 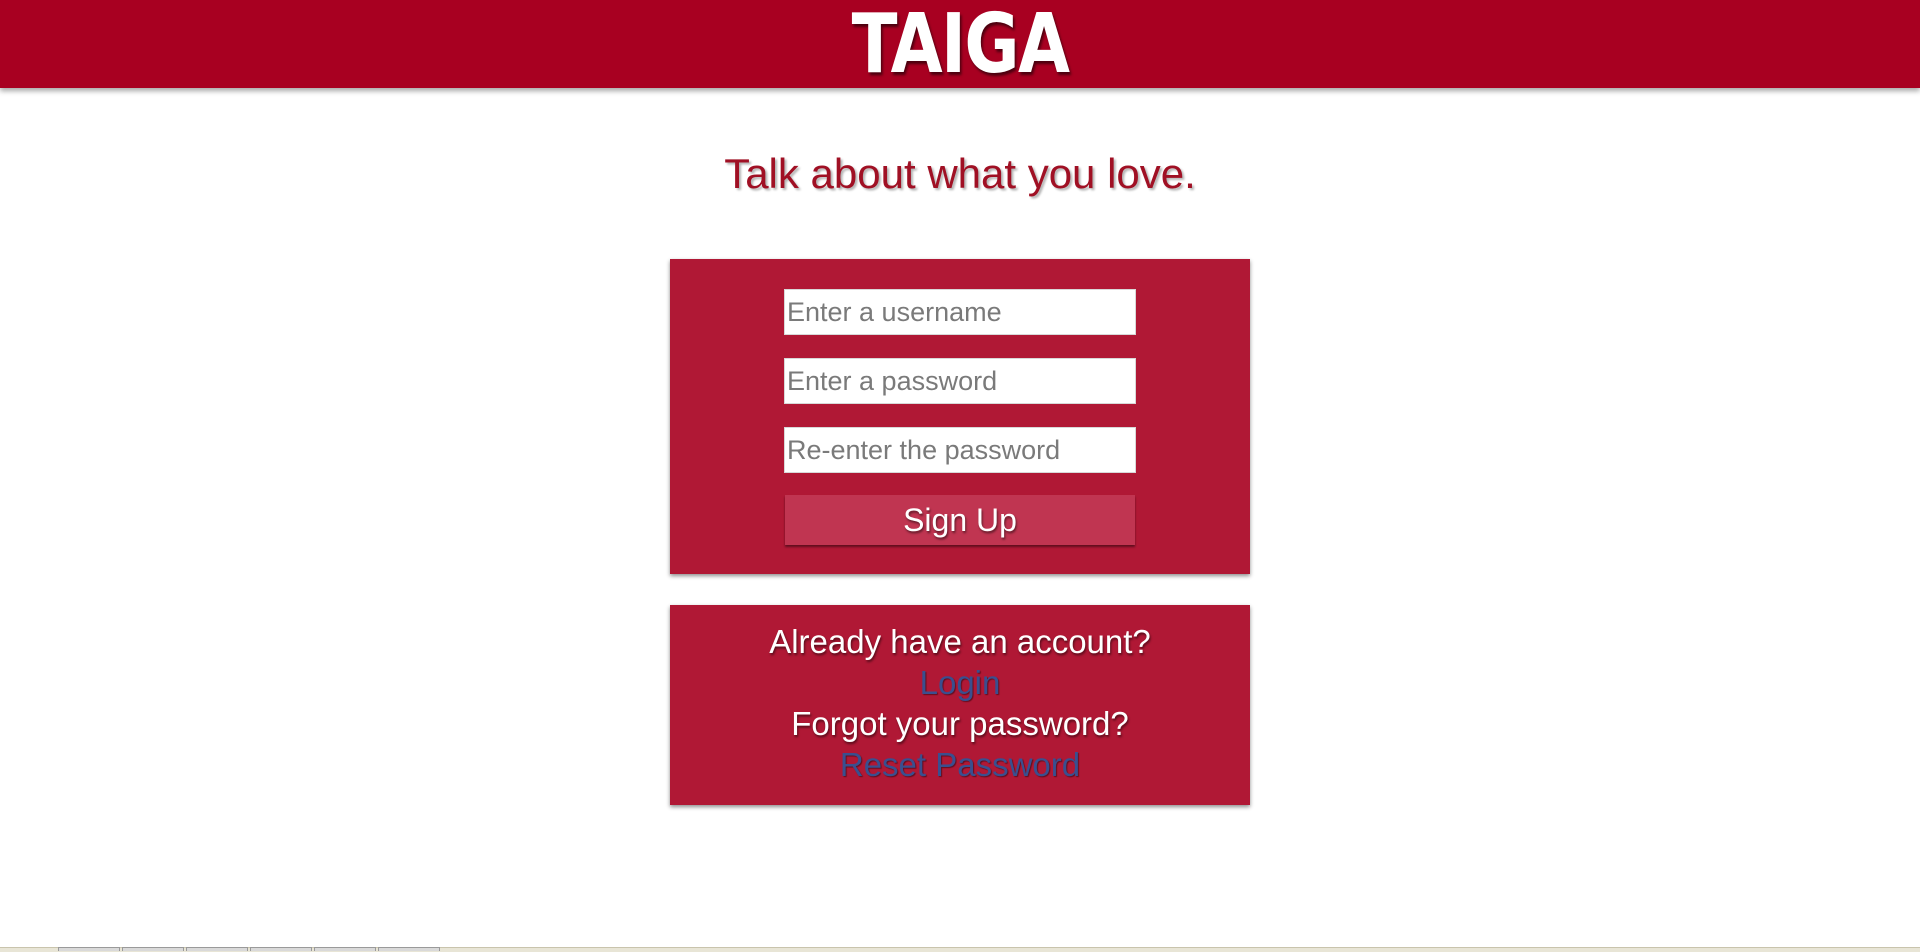 I want to click on signup-card: Sign Up, so click(x=960, y=416).